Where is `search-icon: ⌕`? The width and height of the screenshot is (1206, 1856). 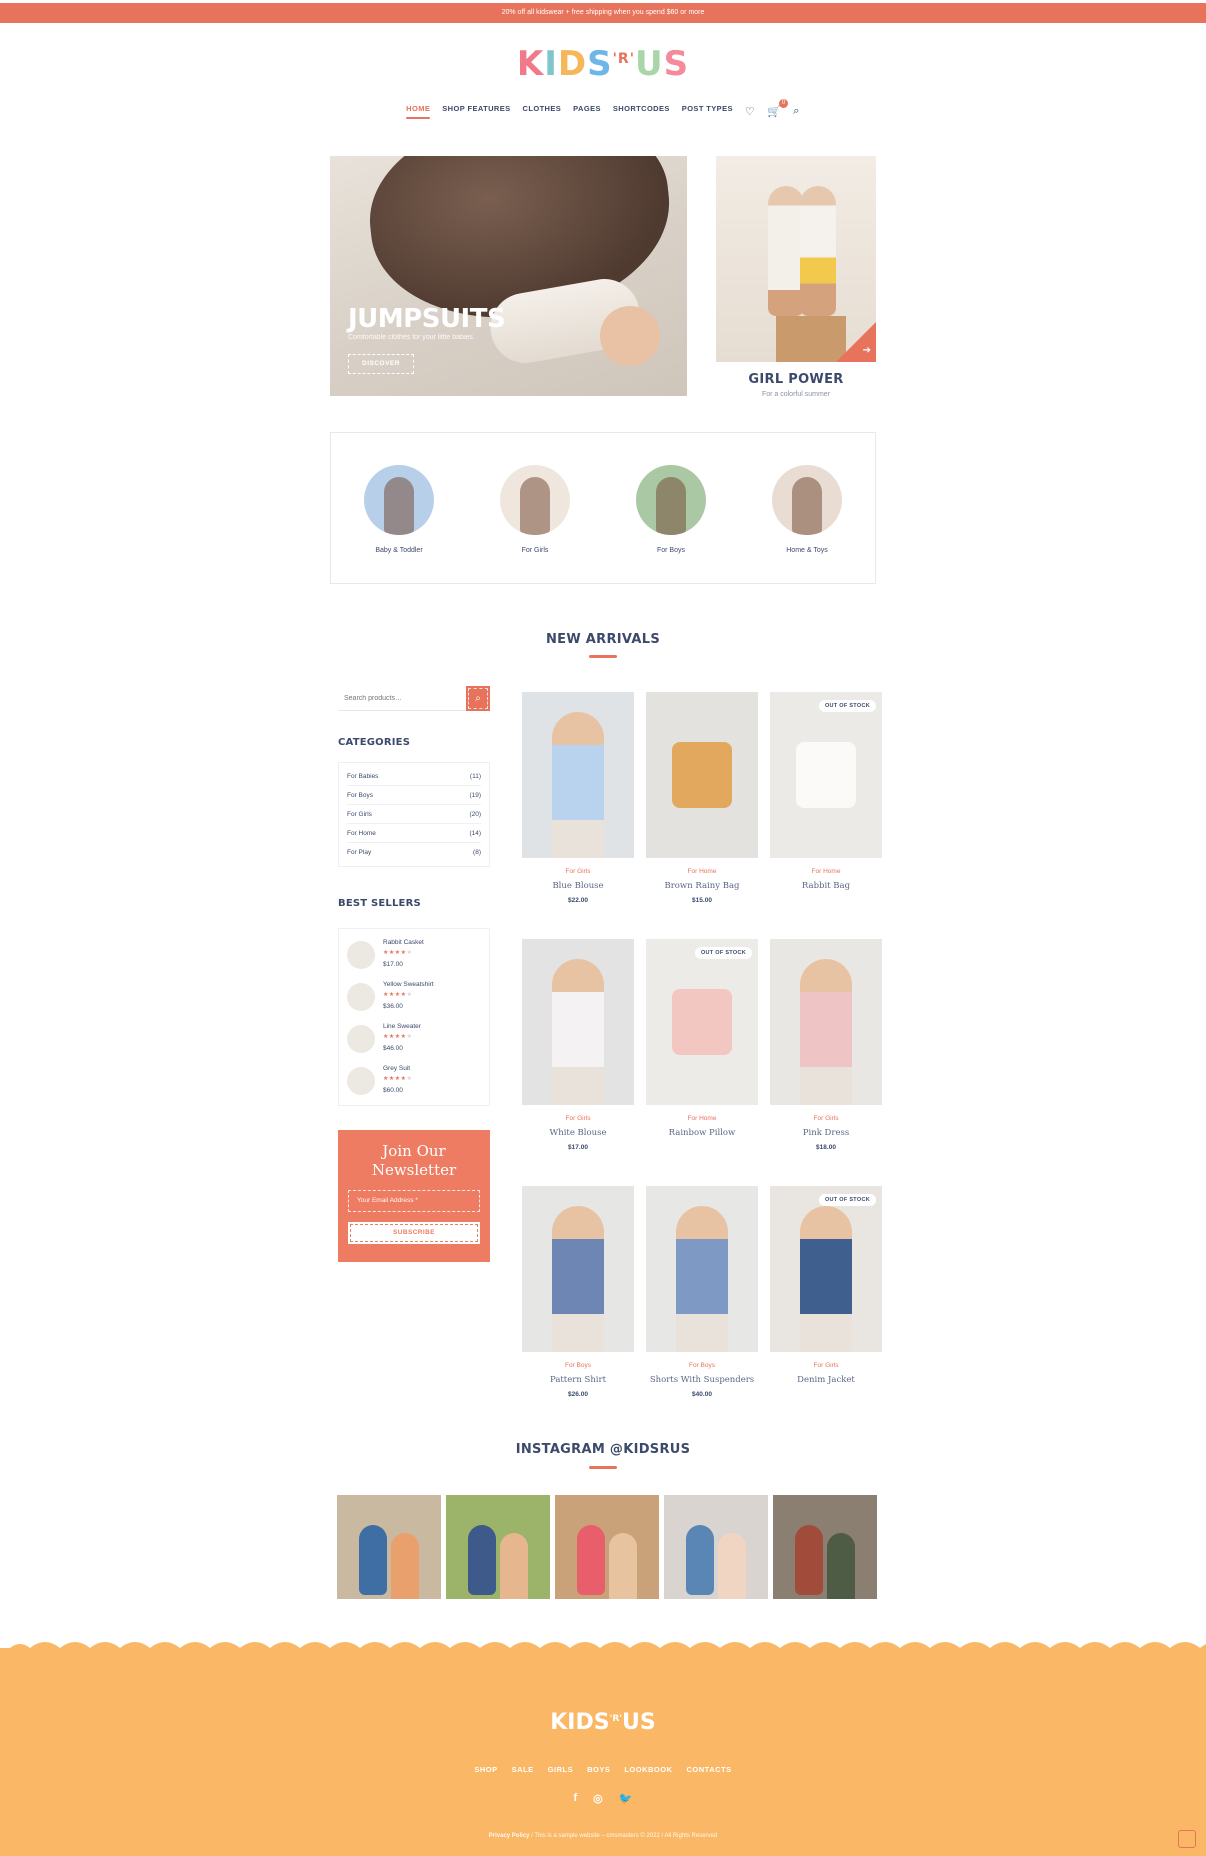 search-icon: ⌕ is located at coordinates (796, 111).